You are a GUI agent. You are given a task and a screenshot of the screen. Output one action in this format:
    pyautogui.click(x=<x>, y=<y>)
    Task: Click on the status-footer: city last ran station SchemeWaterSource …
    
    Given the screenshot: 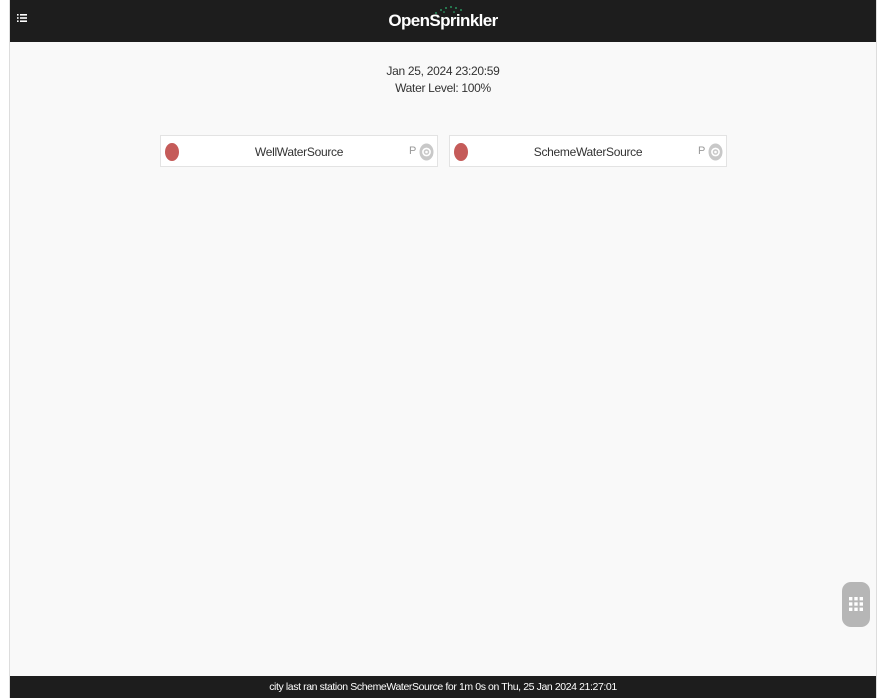 What is the action you would take?
    pyautogui.click(x=443, y=687)
    